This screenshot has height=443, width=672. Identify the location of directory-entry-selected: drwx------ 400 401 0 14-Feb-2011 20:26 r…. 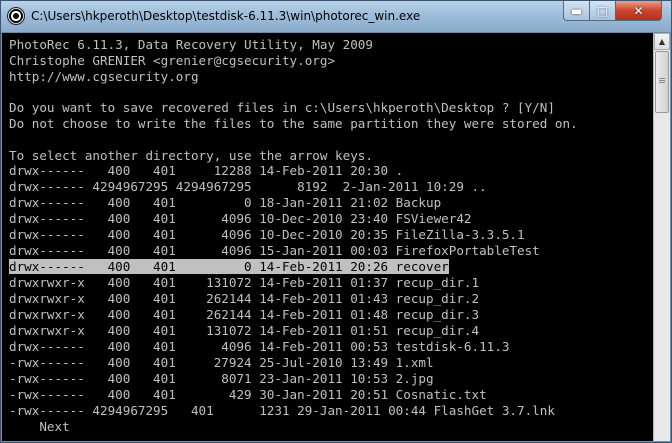
(229, 266).